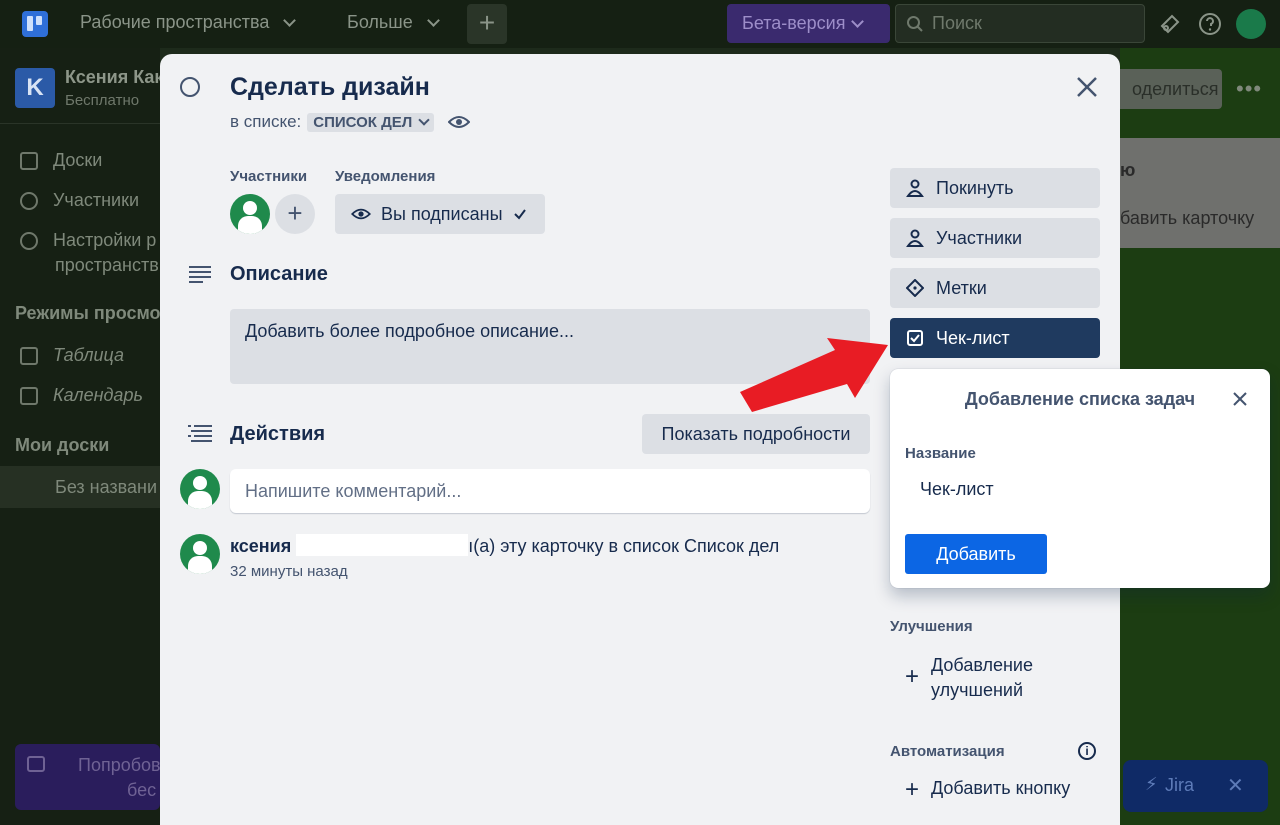  I want to click on workspaces-menu: Рабочие пространства, so click(188, 22).